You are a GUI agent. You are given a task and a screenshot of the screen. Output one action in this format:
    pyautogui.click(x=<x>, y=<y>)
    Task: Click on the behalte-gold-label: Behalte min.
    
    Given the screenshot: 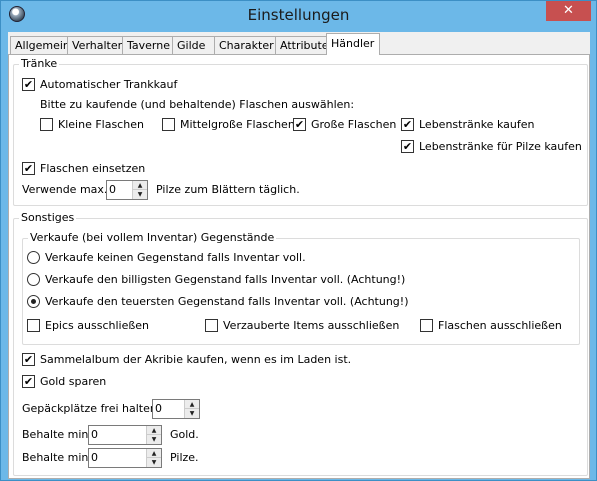 What is the action you would take?
    pyautogui.click(x=57, y=434)
    